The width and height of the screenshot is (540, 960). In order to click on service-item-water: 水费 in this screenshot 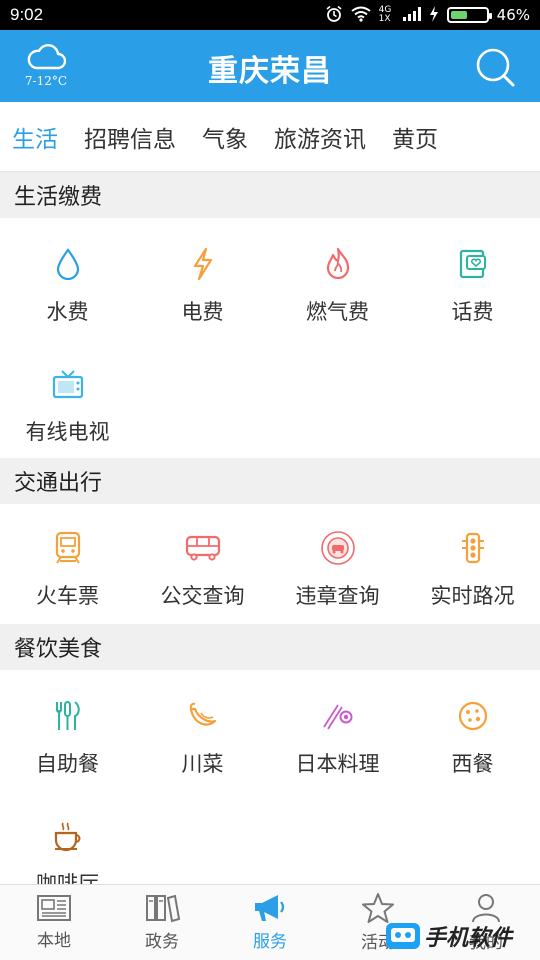, I will do `click(67, 278)`.